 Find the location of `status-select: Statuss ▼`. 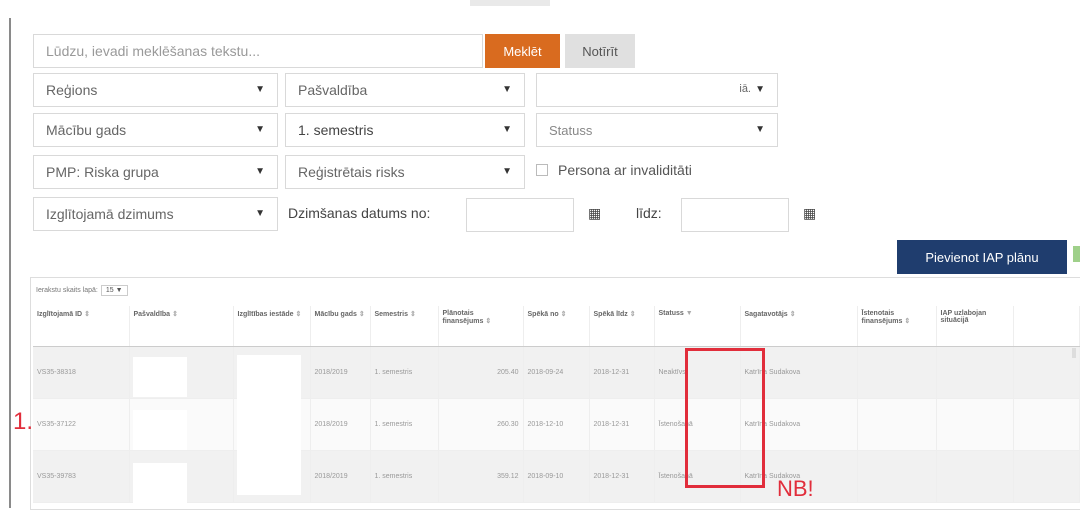

status-select: Statuss ▼ is located at coordinates (657, 130).